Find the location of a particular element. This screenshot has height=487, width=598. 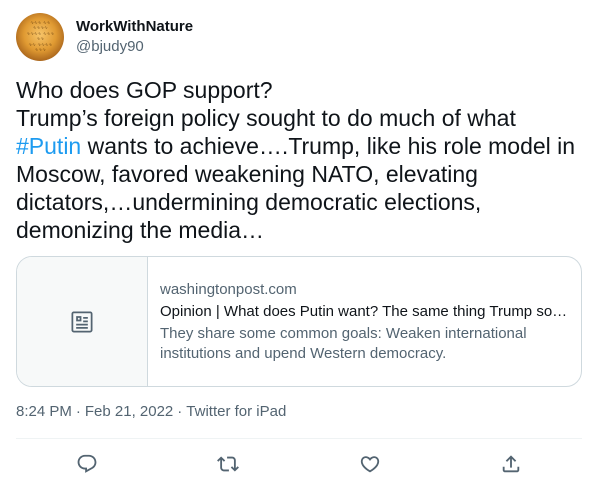

avatar: ∿∿∿ ∿∿ ∿∿∿∿ ∿∿∿∿ ∿∿∿ ∿∿ ∿∿ ∿∿∿∿ ∿∿∿ is located at coordinates (40, 37).